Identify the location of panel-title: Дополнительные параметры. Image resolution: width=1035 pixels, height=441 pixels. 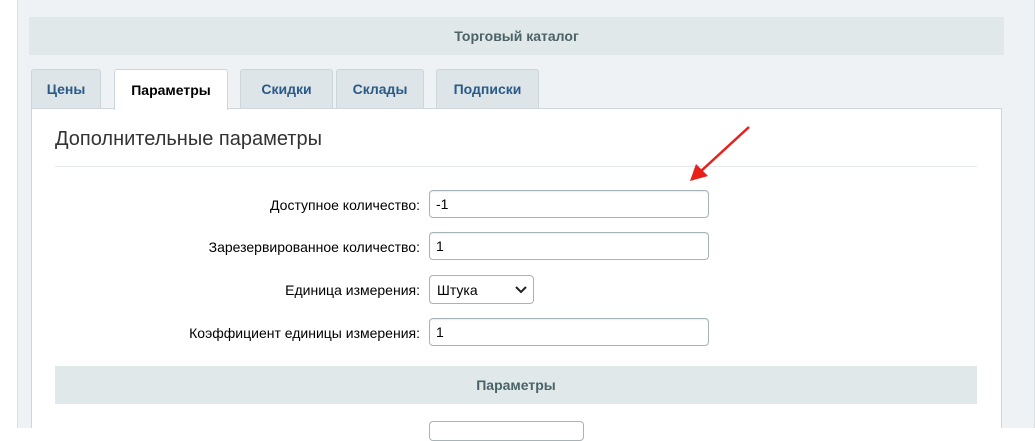
(188, 139).